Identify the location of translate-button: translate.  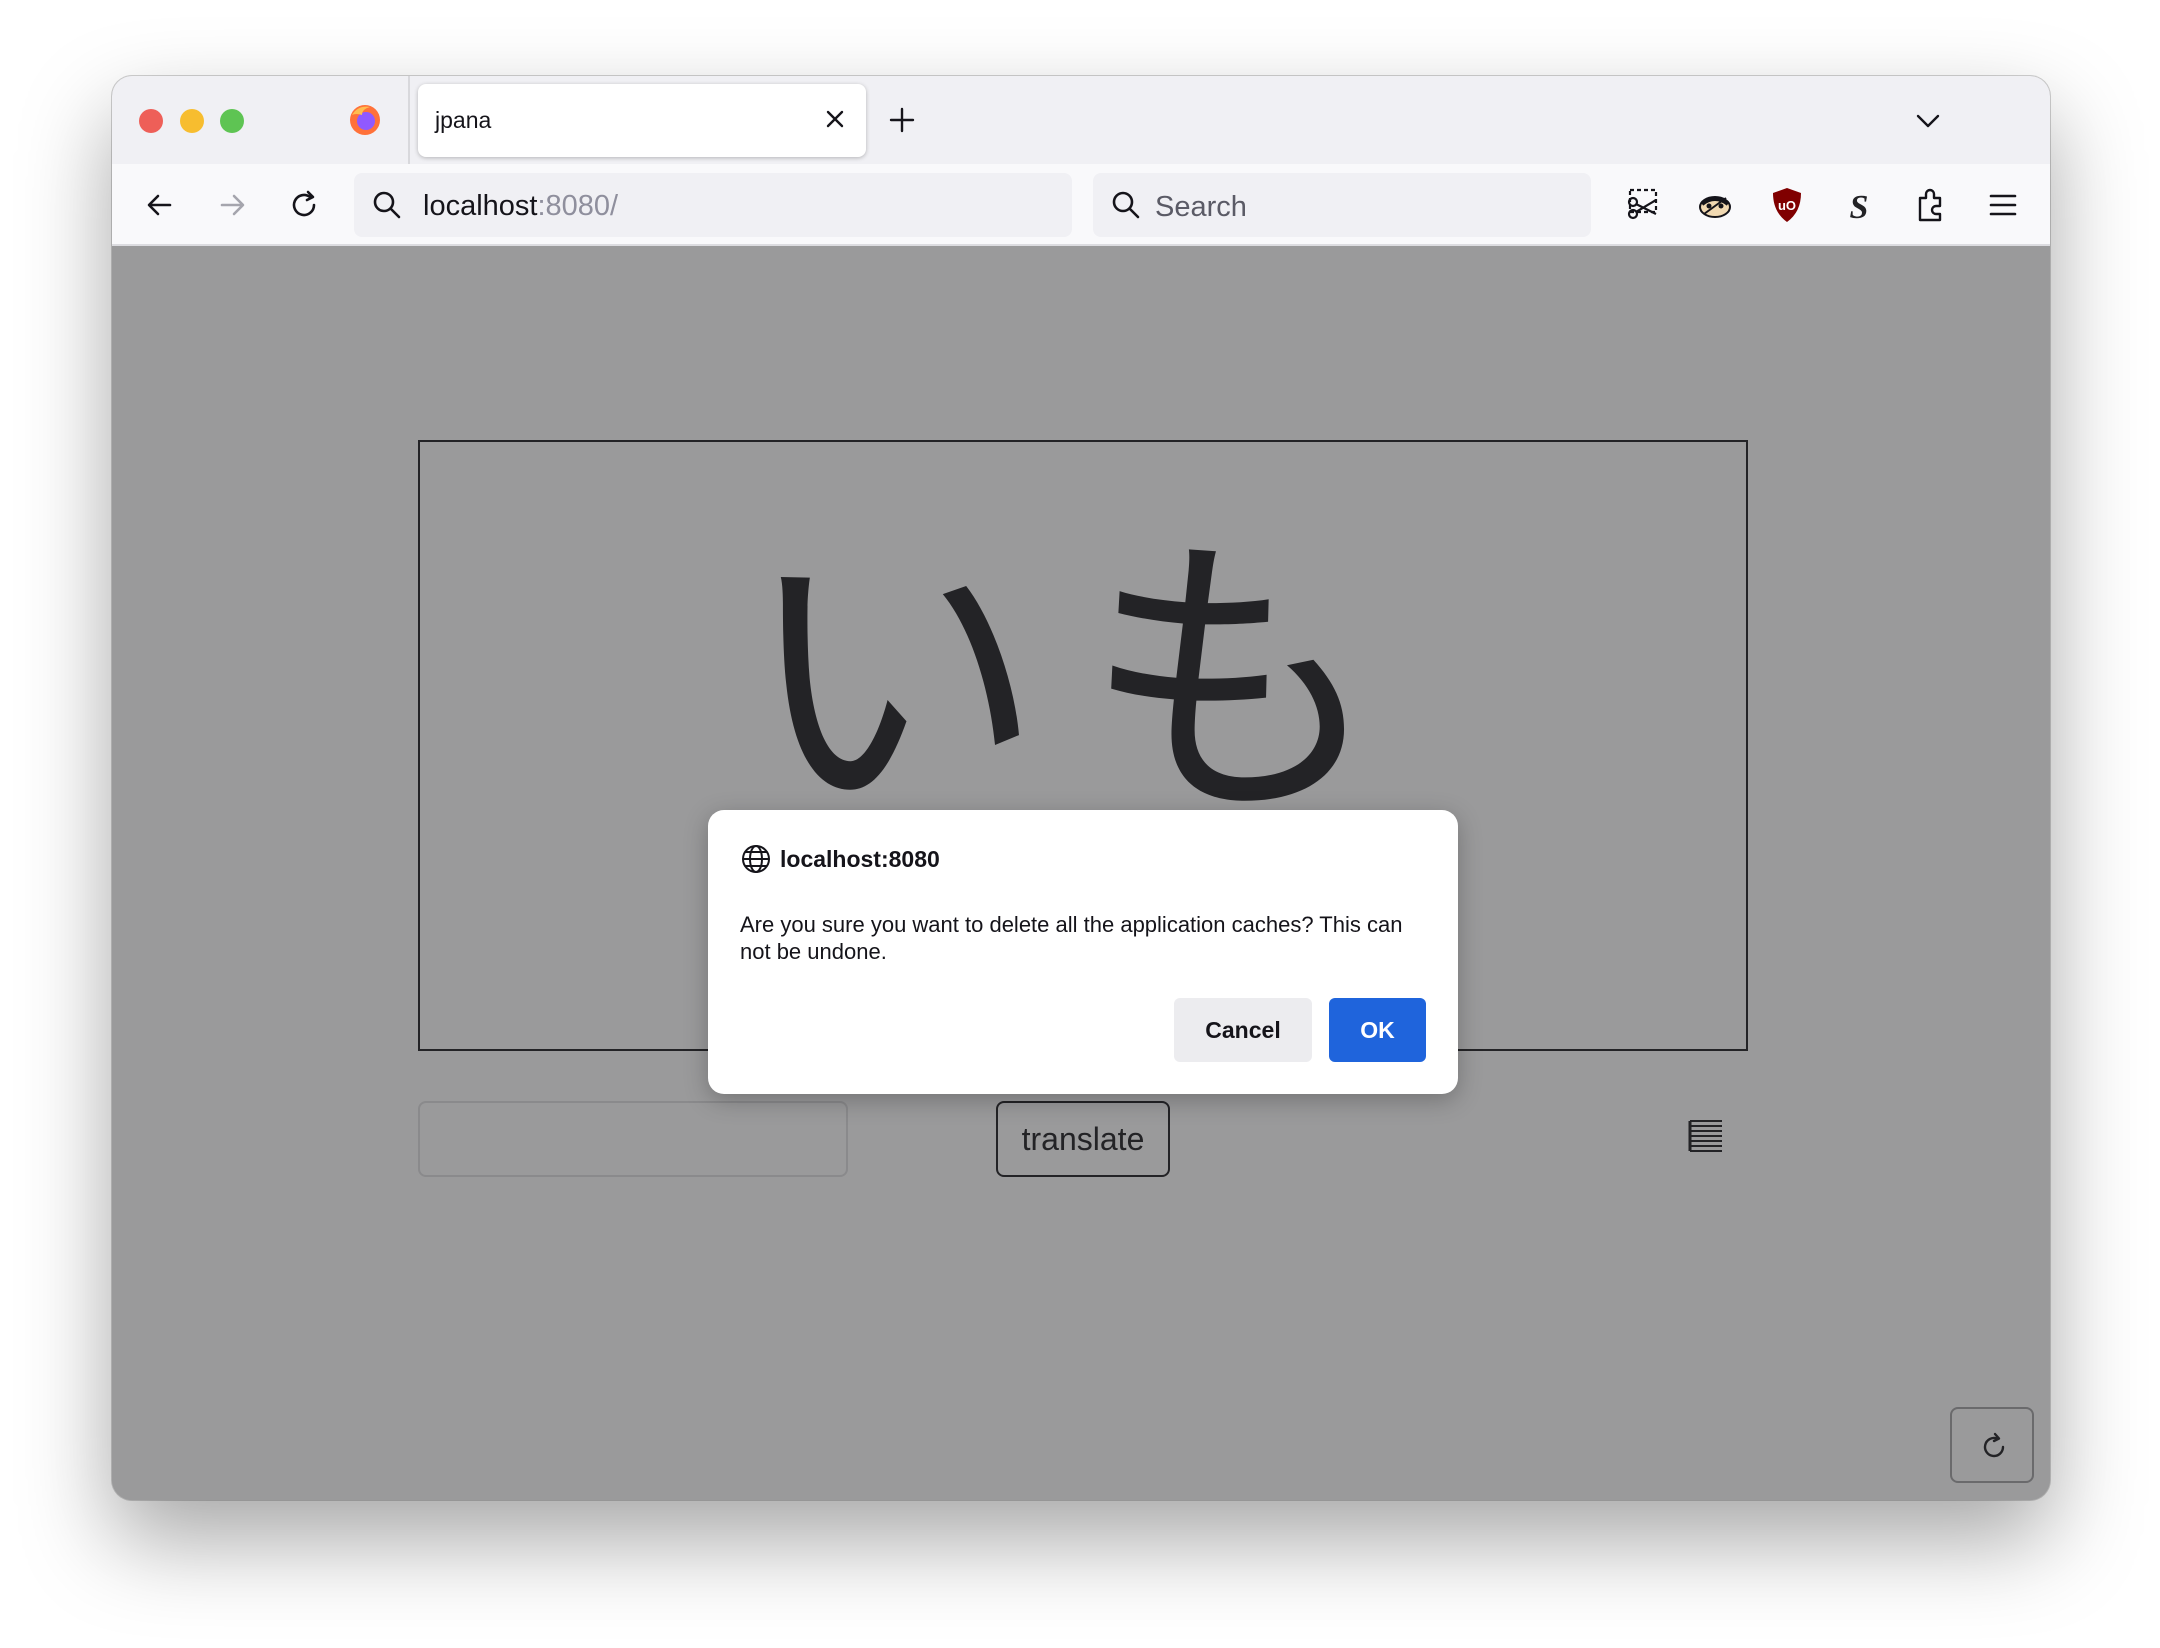
(1083, 1139).